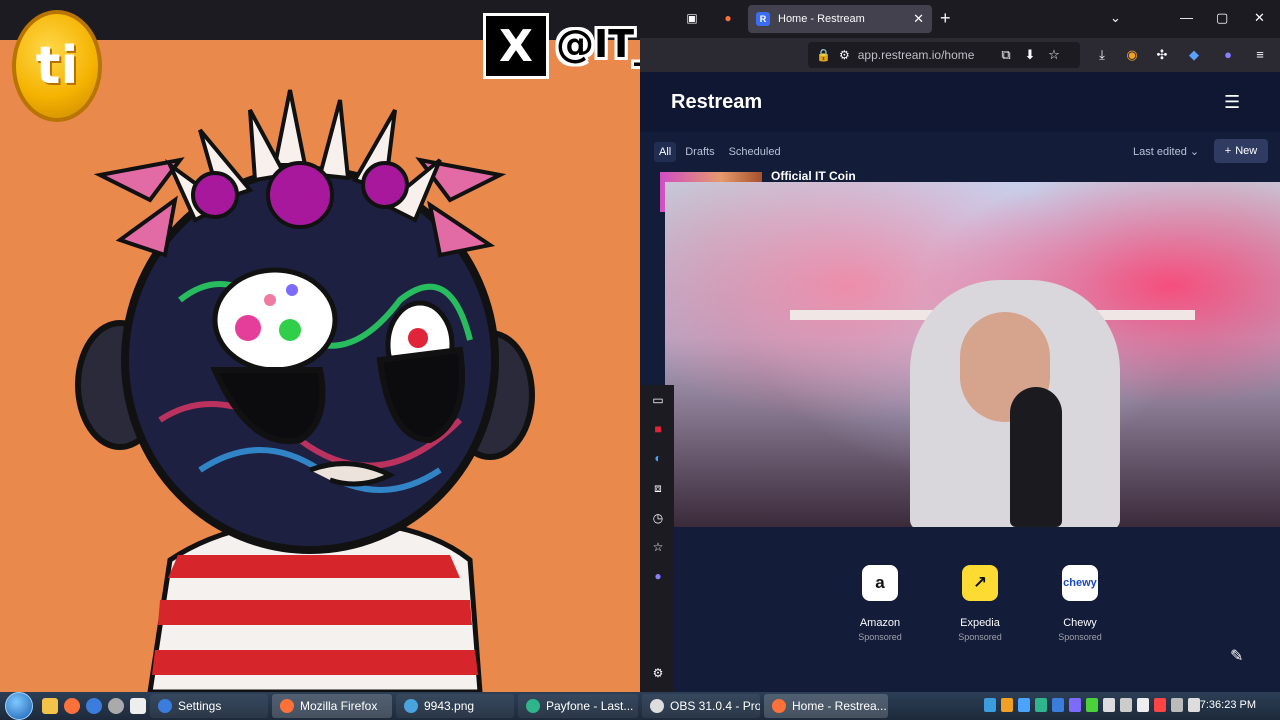 Image resolution: width=1280 pixels, height=720 pixels. Describe the element at coordinates (1194, 152) in the screenshot. I see `chevron-down-icon: ⌄` at that location.